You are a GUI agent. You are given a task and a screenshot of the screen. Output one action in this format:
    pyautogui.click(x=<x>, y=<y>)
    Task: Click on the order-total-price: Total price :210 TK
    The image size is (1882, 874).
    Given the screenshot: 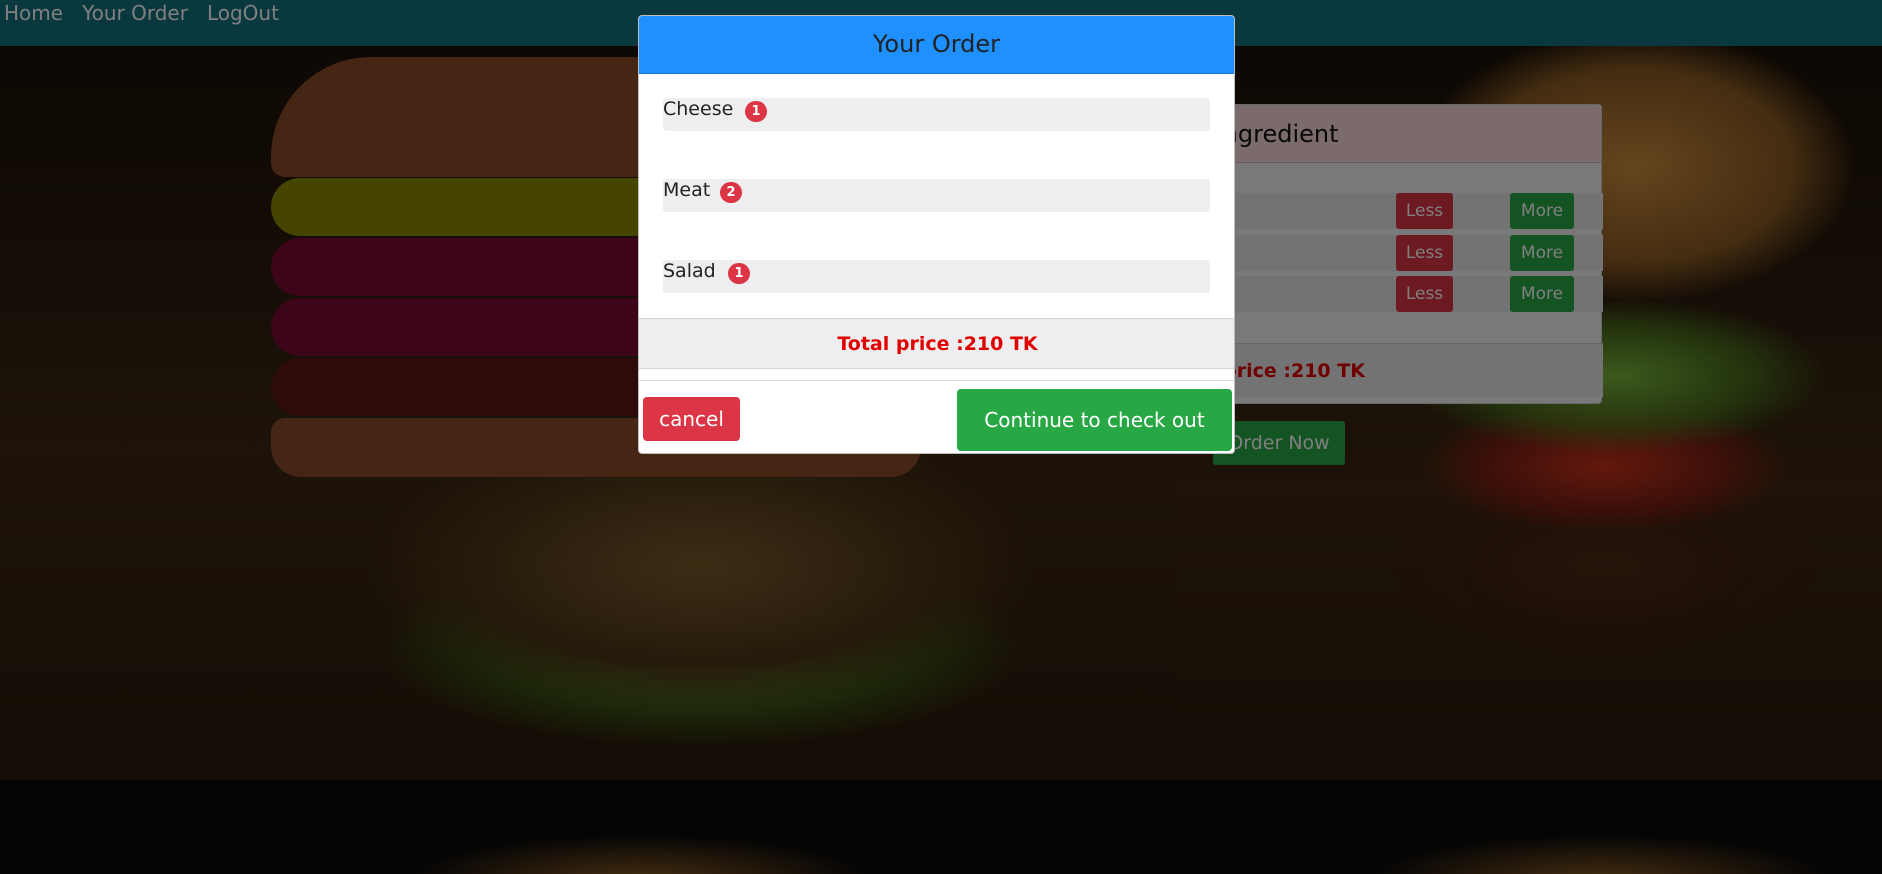 What is the action you would take?
    pyautogui.click(x=936, y=343)
    